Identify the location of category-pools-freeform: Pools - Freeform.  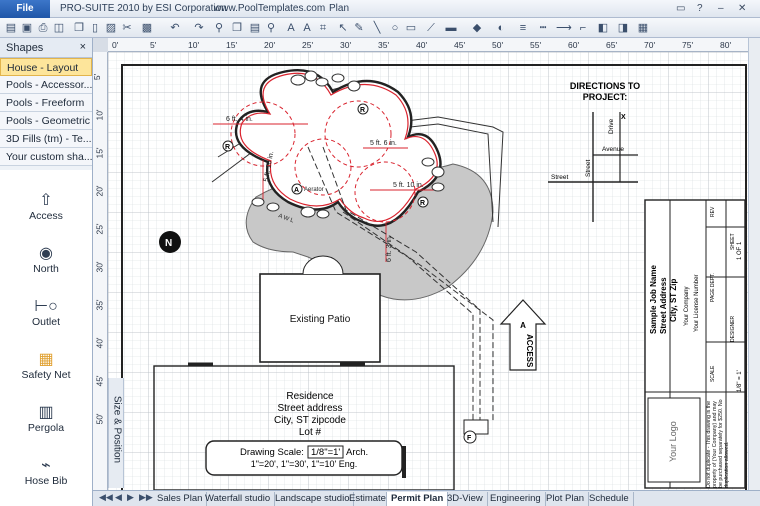
(46, 103).